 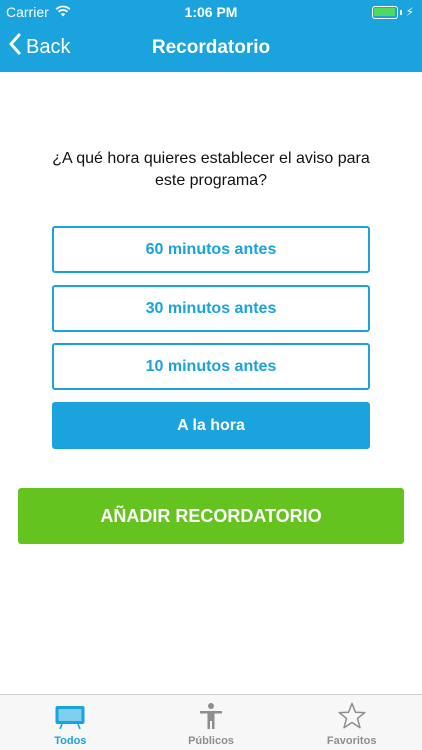 I want to click on navigation-bar: Back Recordatorio, so click(x=211, y=48).